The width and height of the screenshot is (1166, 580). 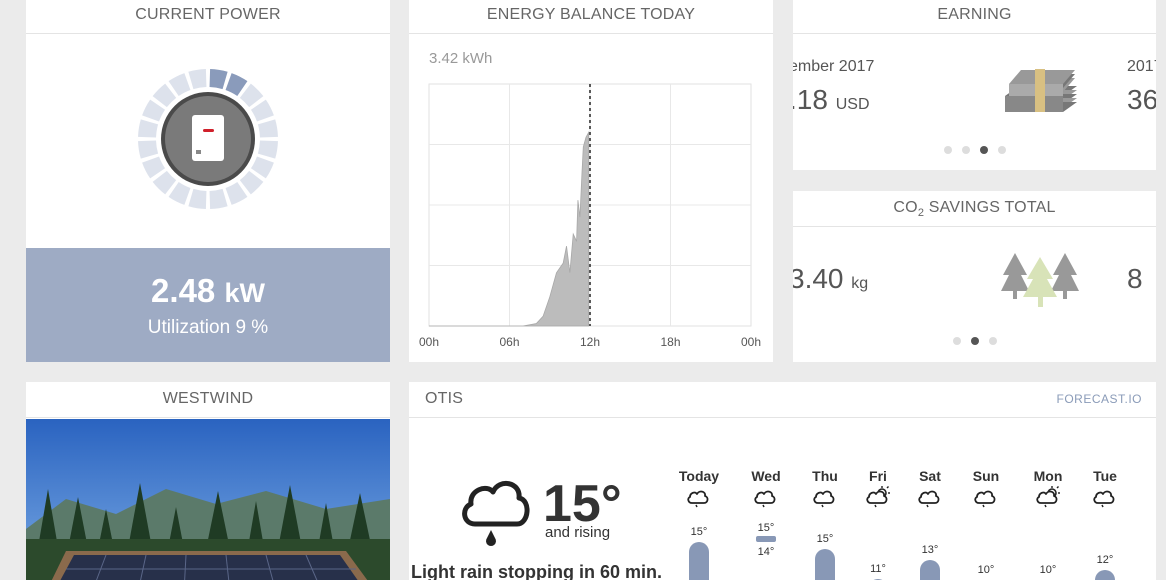 What do you see at coordinates (1048, 476) in the screenshot?
I see `forecast-day-name: Mon` at bounding box center [1048, 476].